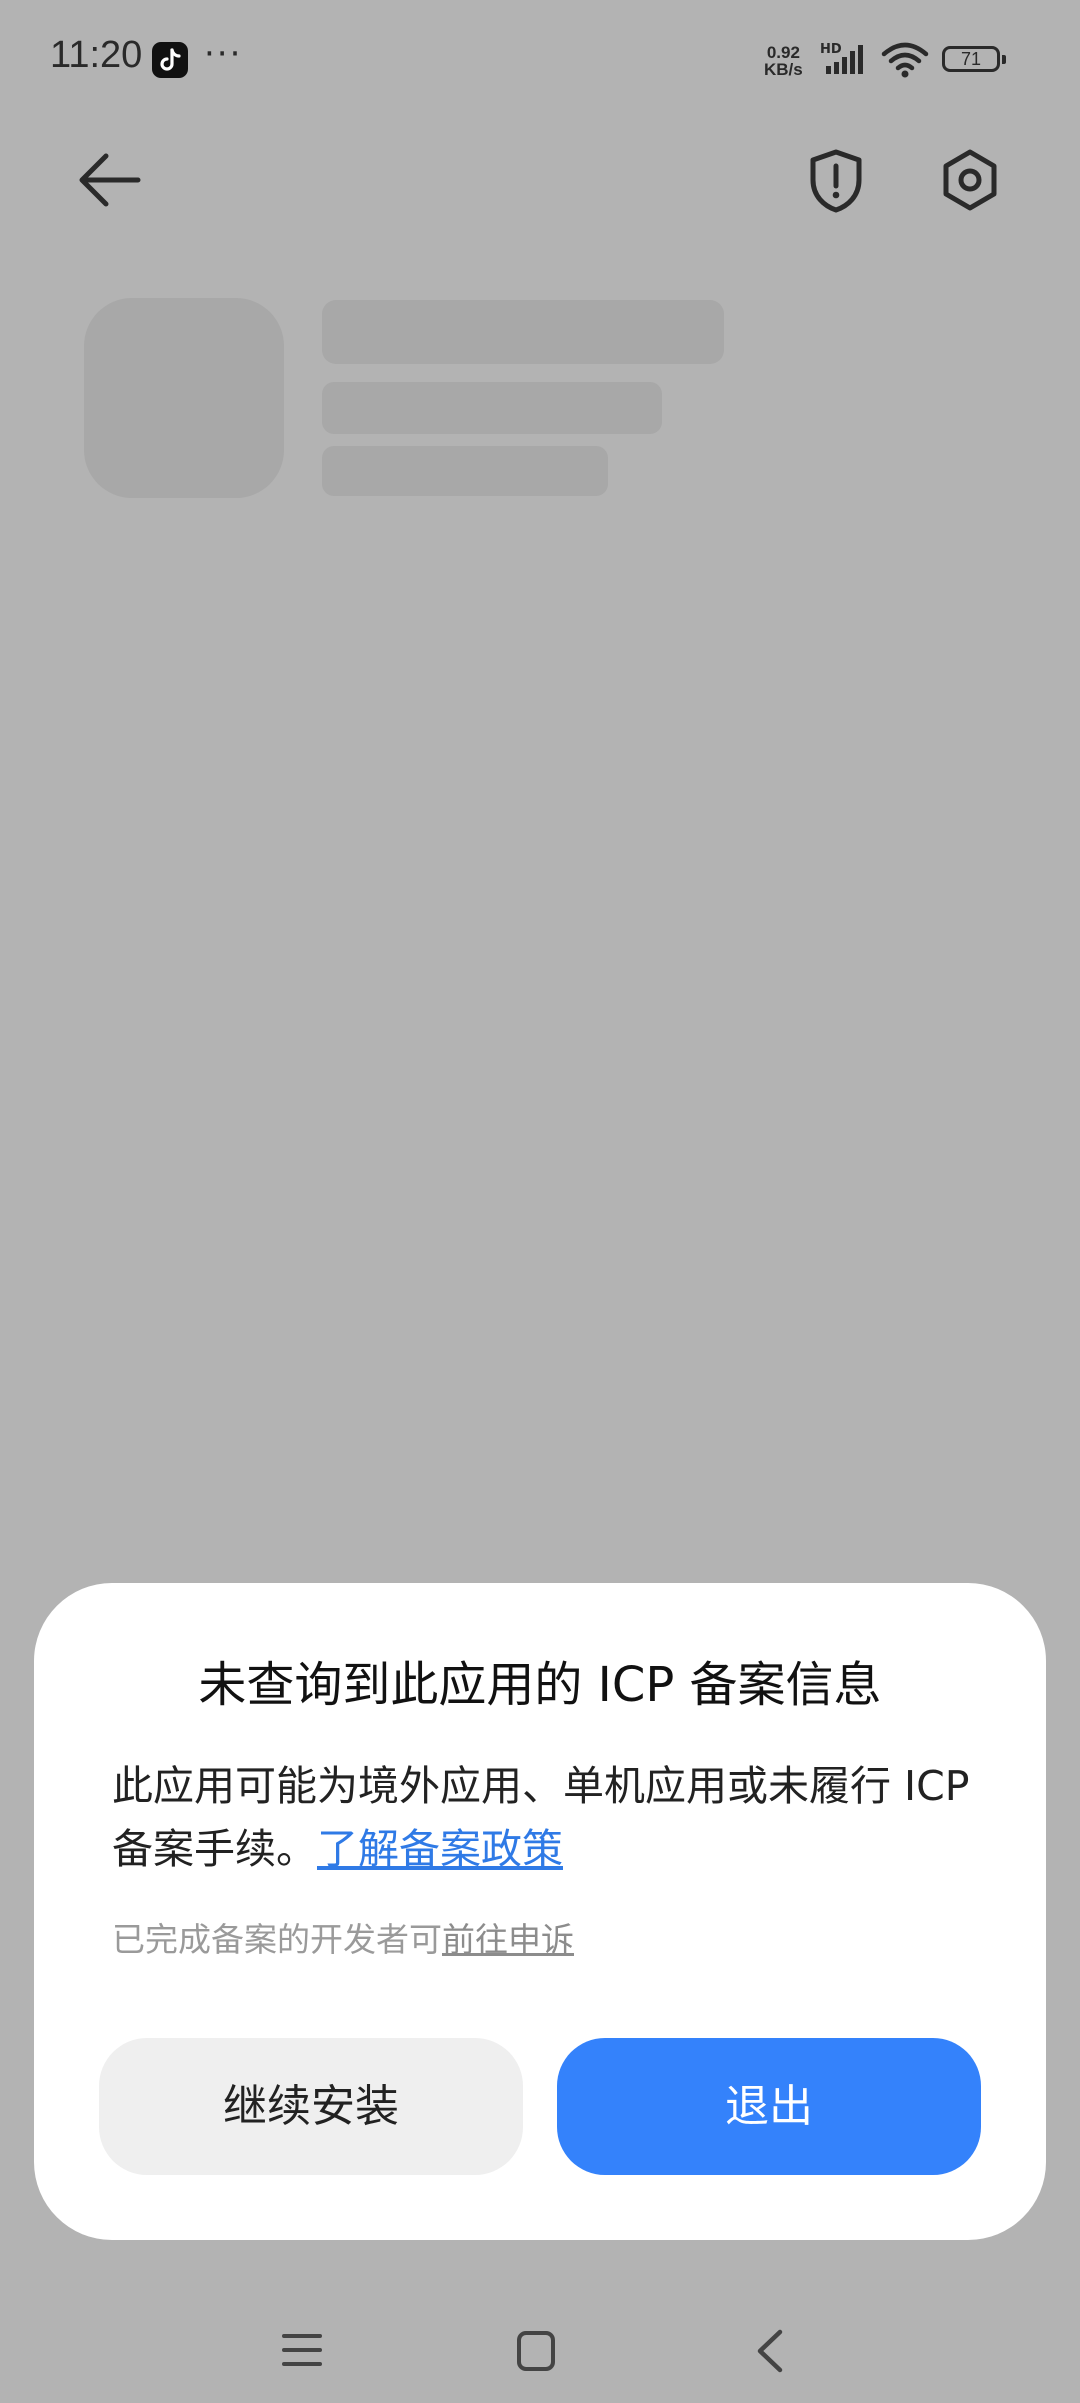  What do you see at coordinates (540, 1685) in the screenshot?
I see `dialog-title: 未查询到此应用的 ICP 备案信息` at bounding box center [540, 1685].